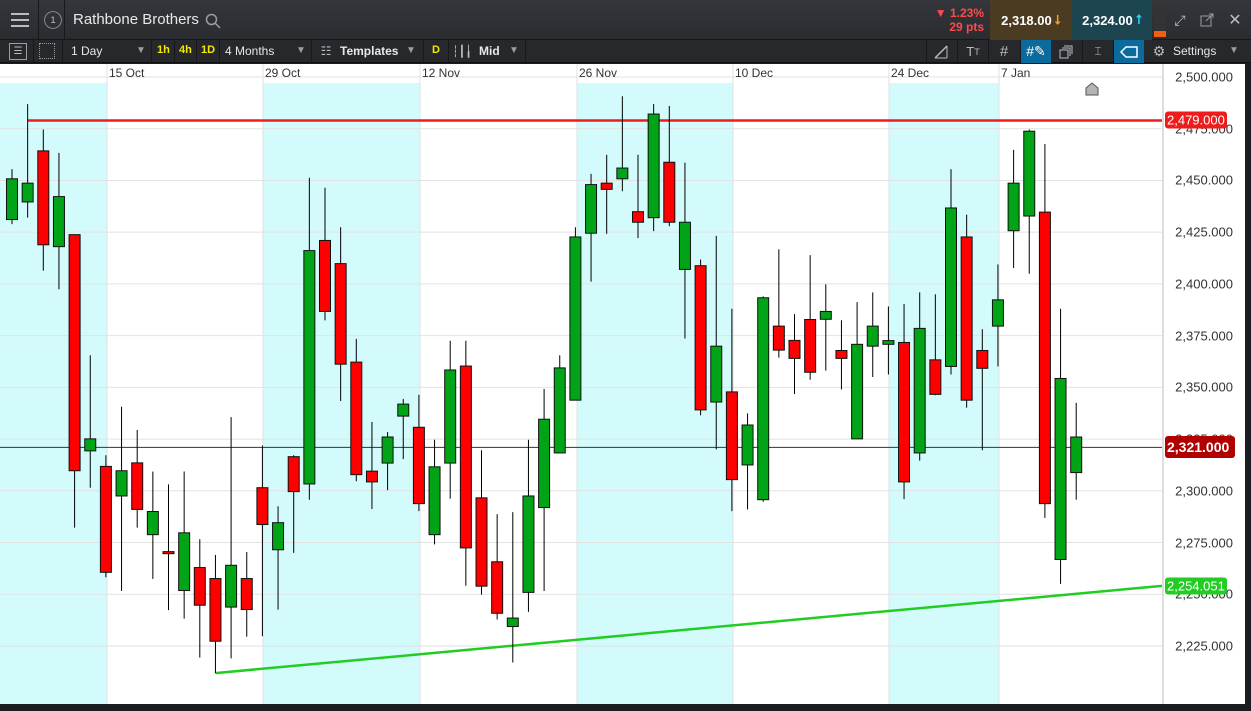  I want to click on date-label: 12 Nov, so click(441, 73).